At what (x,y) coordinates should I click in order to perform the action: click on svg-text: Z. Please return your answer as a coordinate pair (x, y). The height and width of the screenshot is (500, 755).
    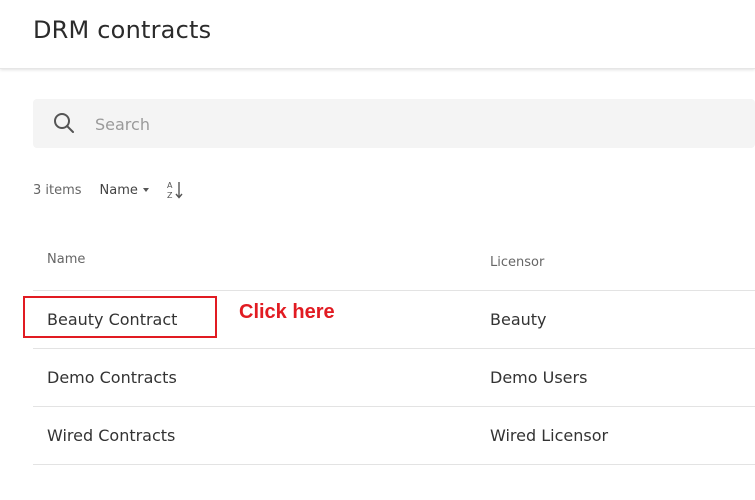
    Looking at the image, I should click on (170, 195).